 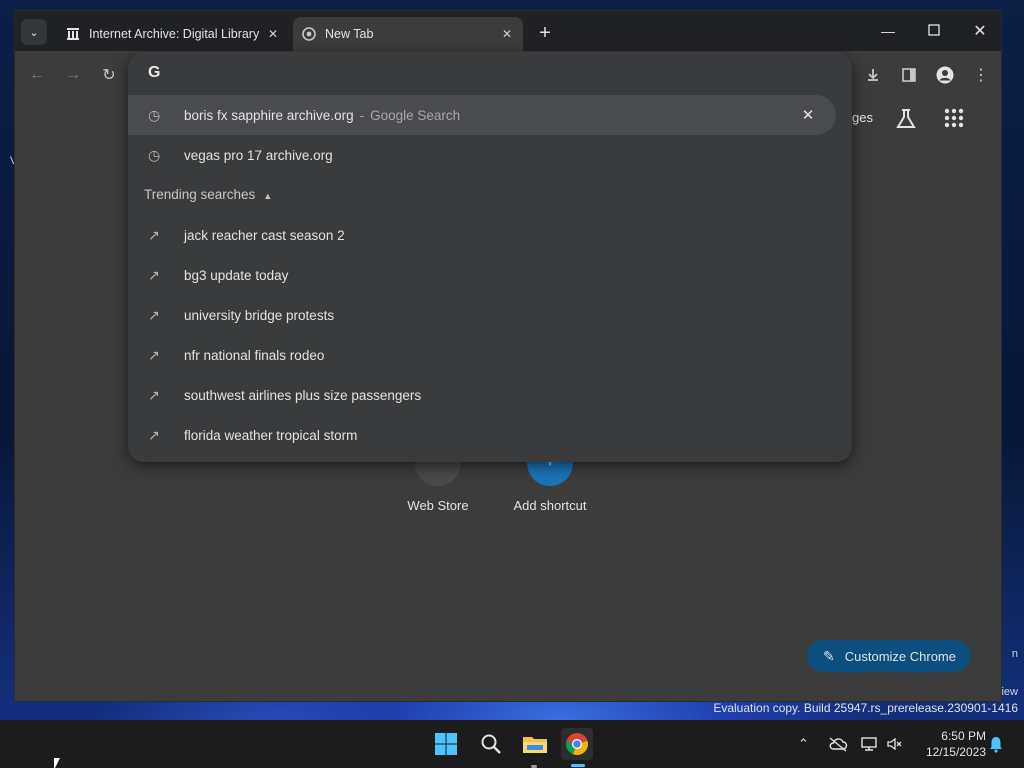 What do you see at coordinates (57, 763) in the screenshot?
I see `mouse-cursor` at bounding box center [57, 763].